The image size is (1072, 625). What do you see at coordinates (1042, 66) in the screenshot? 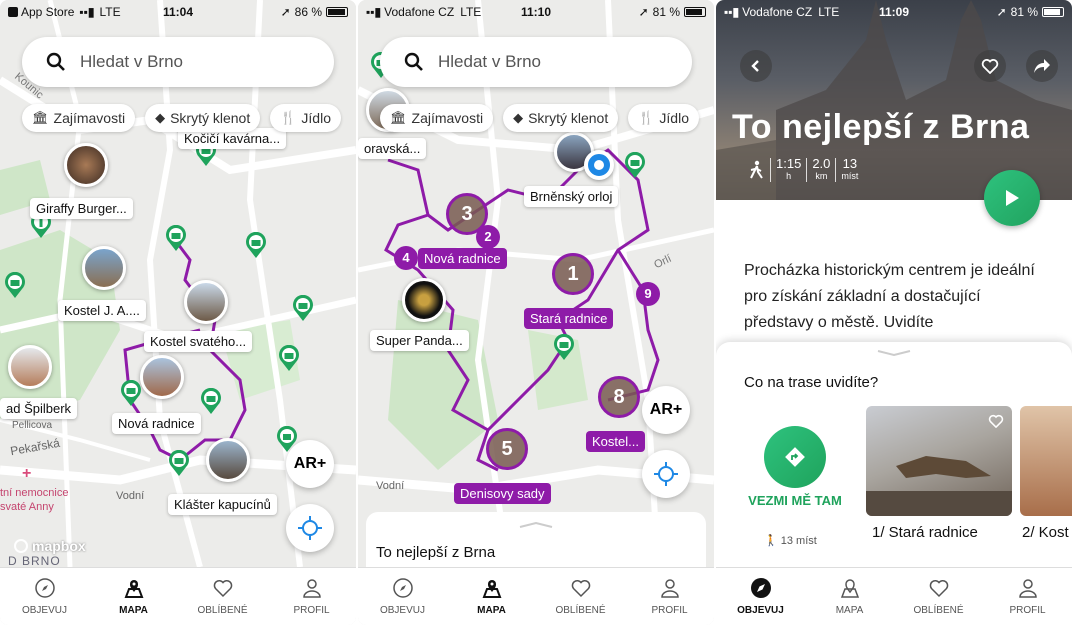
I see `share-button` at bounding box center [1042, 66].